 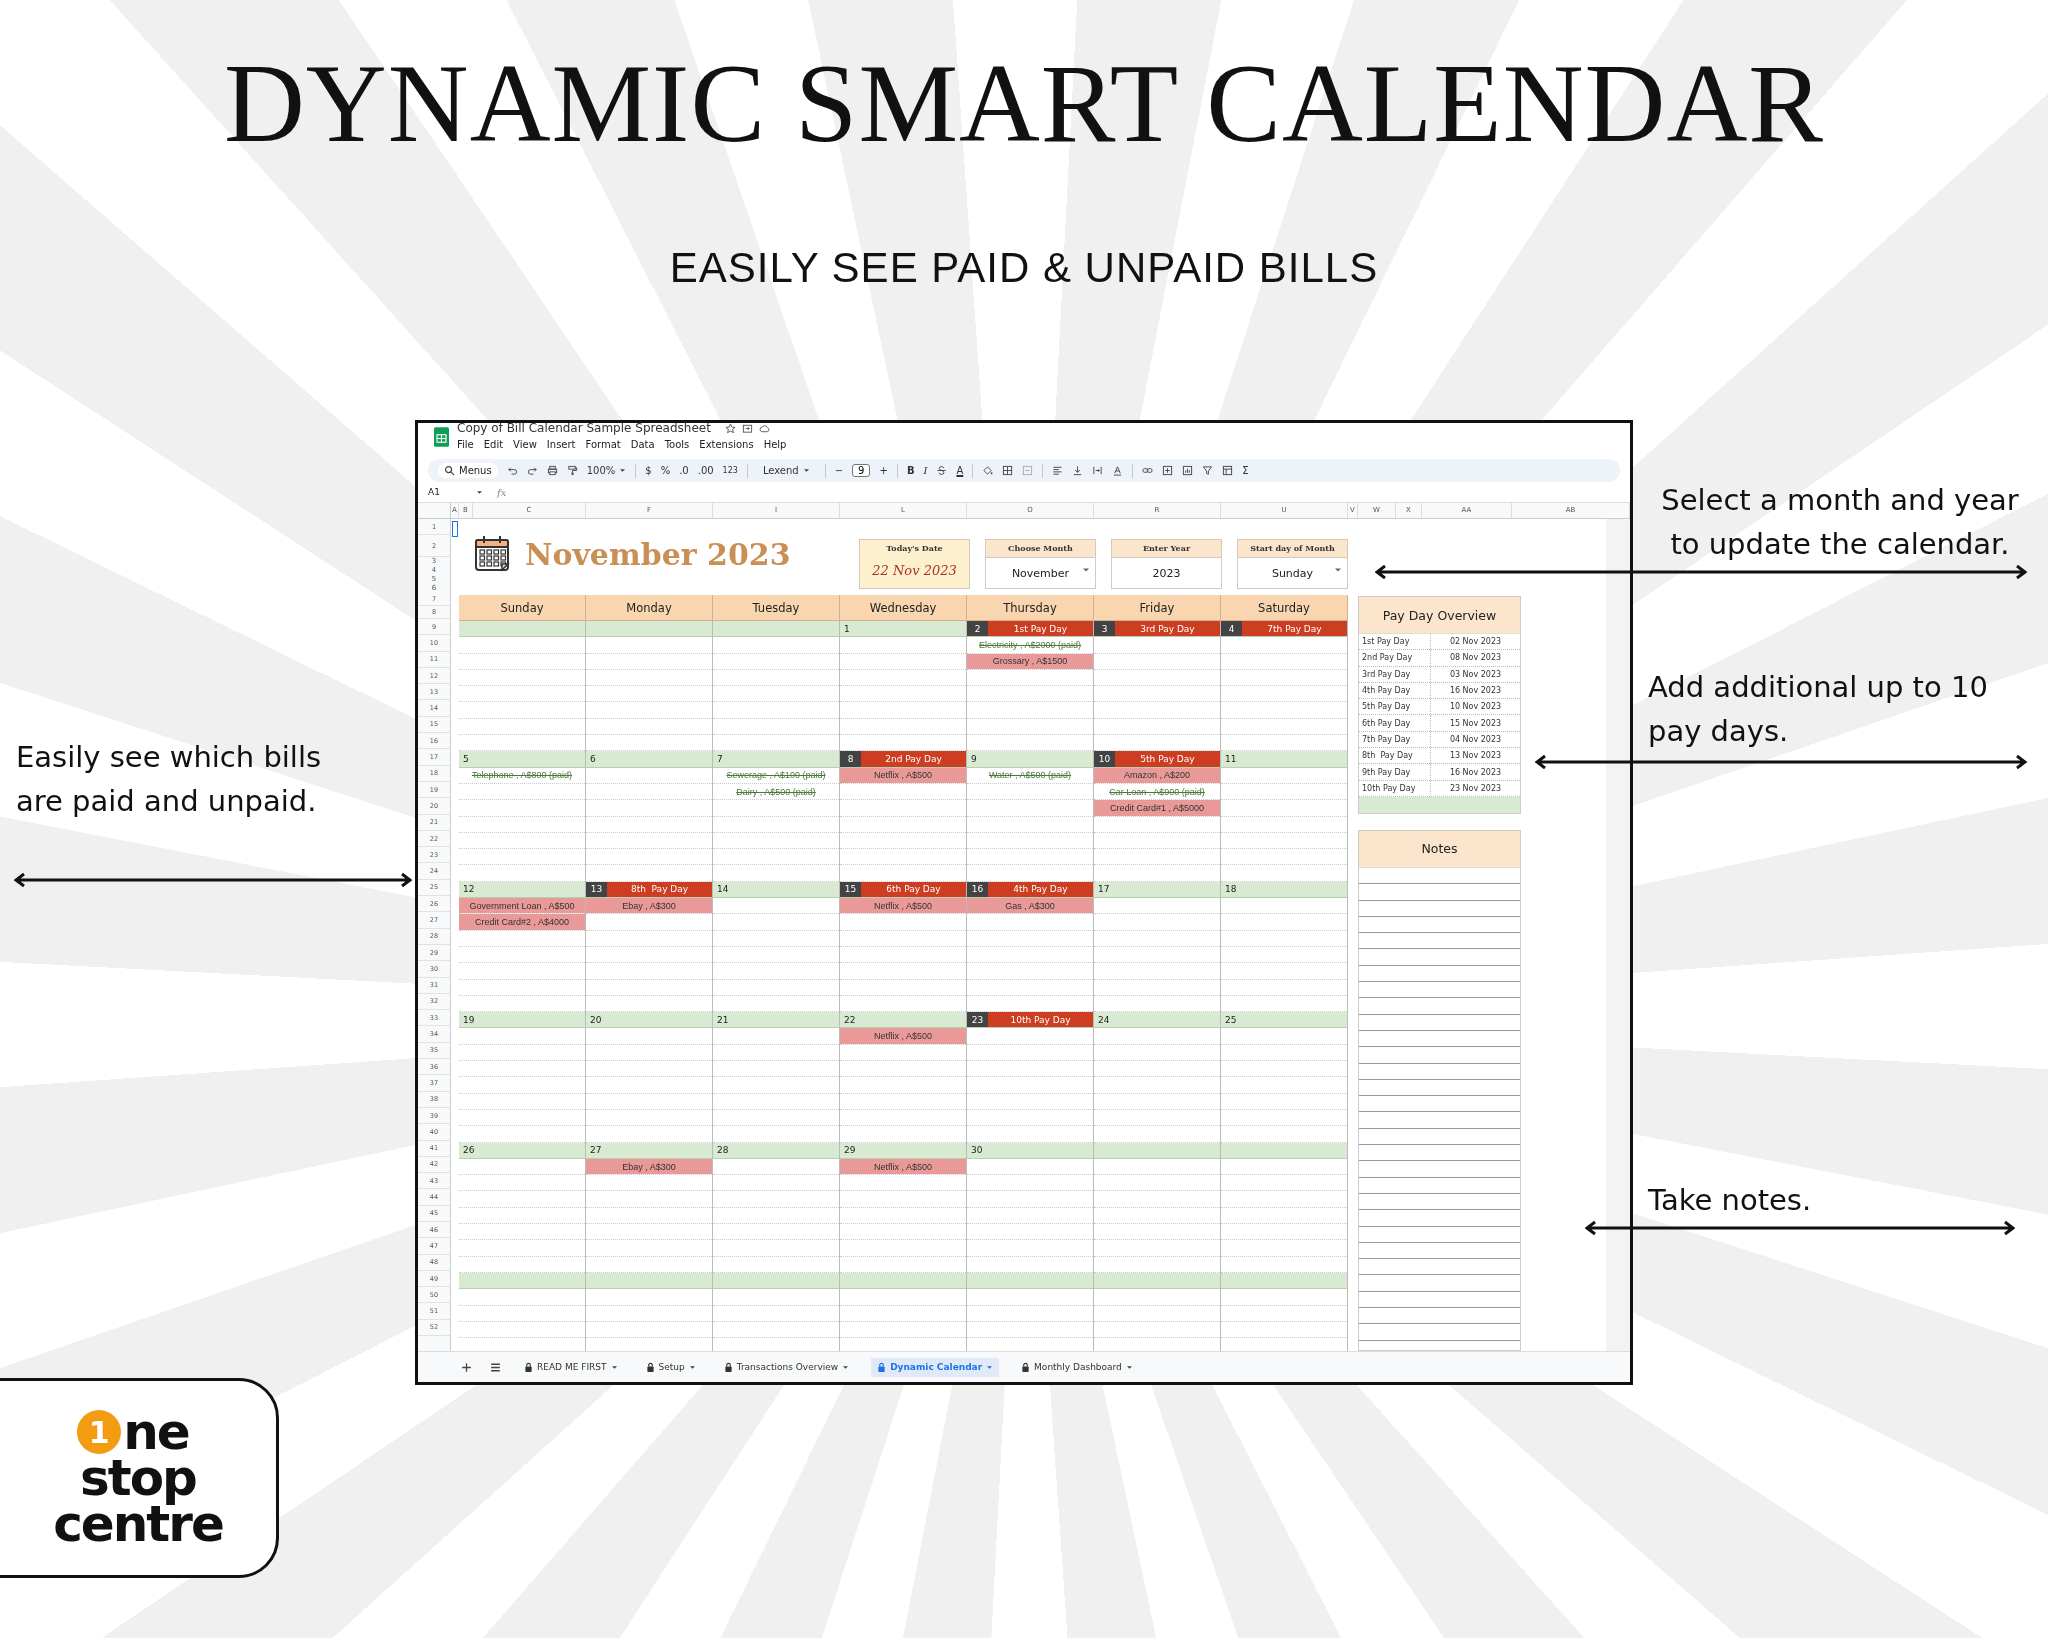 I want to click on pay-day-banner: 2nd Pay Day, so click(x=913, y=759).